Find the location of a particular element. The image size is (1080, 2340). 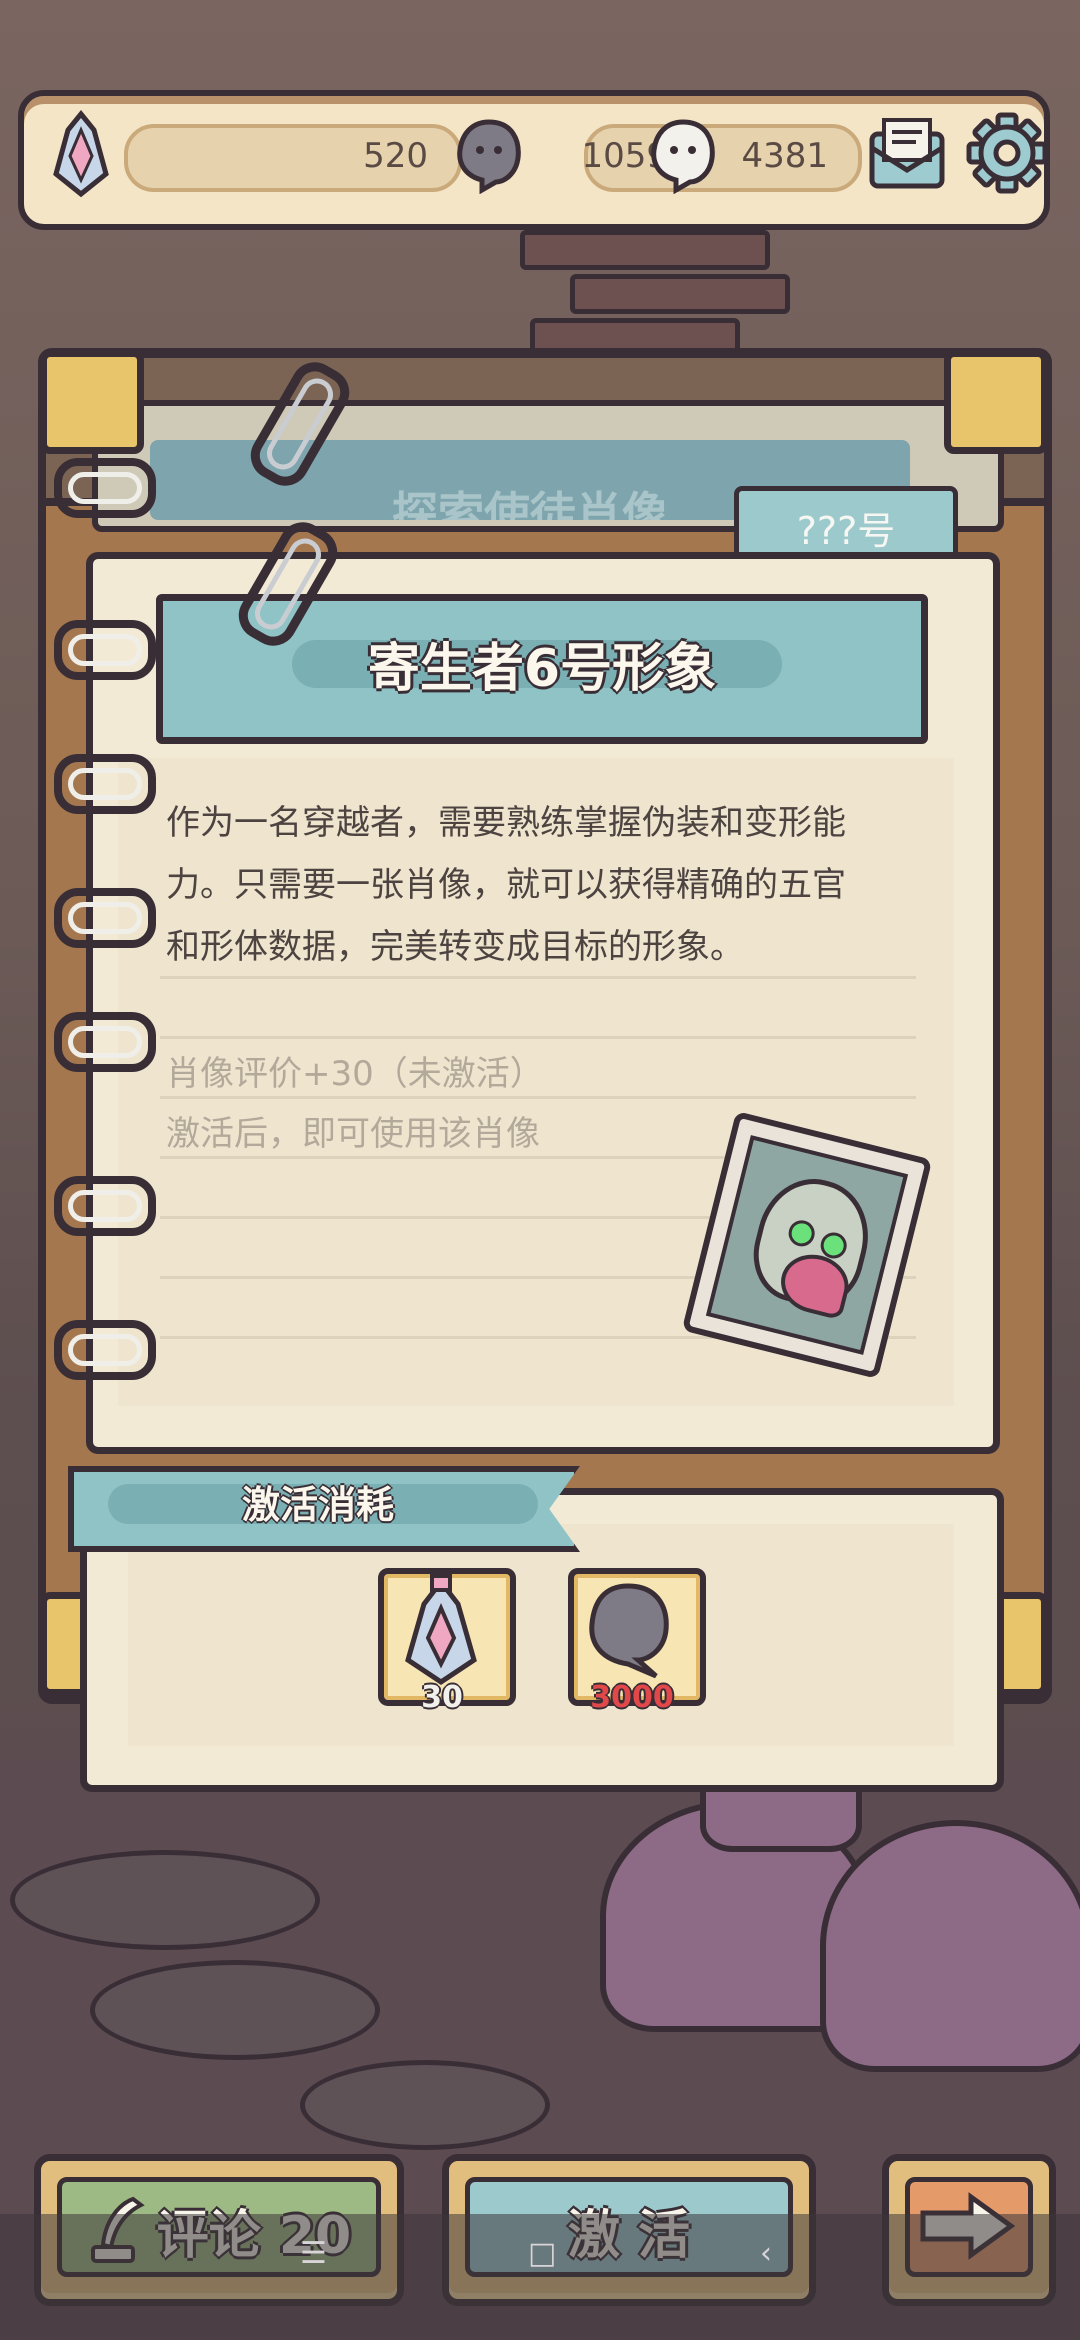

resource-bar: 520 1059 4381 is located at coordinates (534, 160).